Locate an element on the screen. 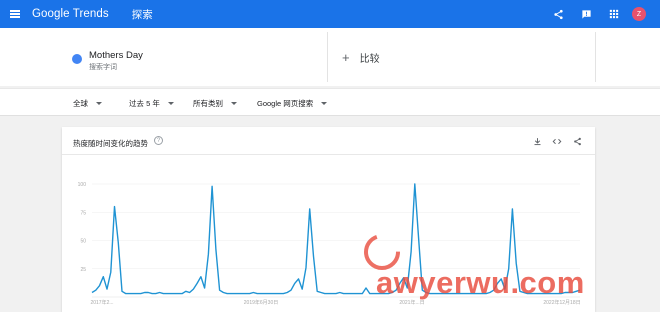 The width and height of the screenshot is (660, 312). filter-time-range: 过去 5 年 is located at coordinates (151, 103).